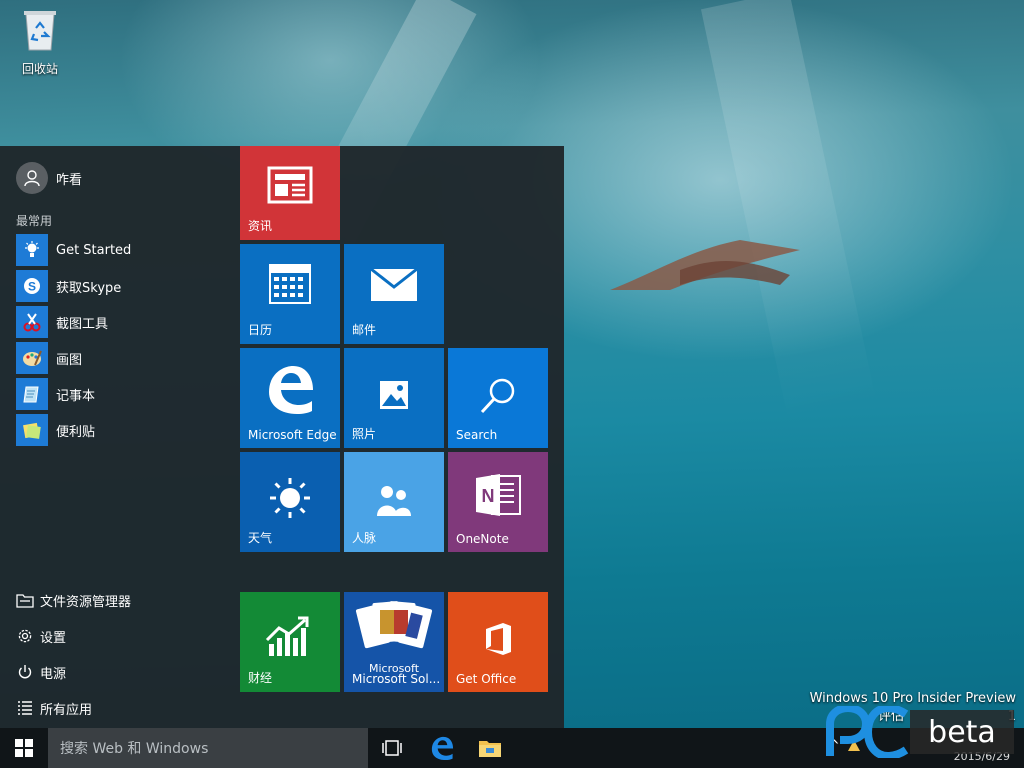  I want to click on bottom-item-label: 电源, so click(53, 674).